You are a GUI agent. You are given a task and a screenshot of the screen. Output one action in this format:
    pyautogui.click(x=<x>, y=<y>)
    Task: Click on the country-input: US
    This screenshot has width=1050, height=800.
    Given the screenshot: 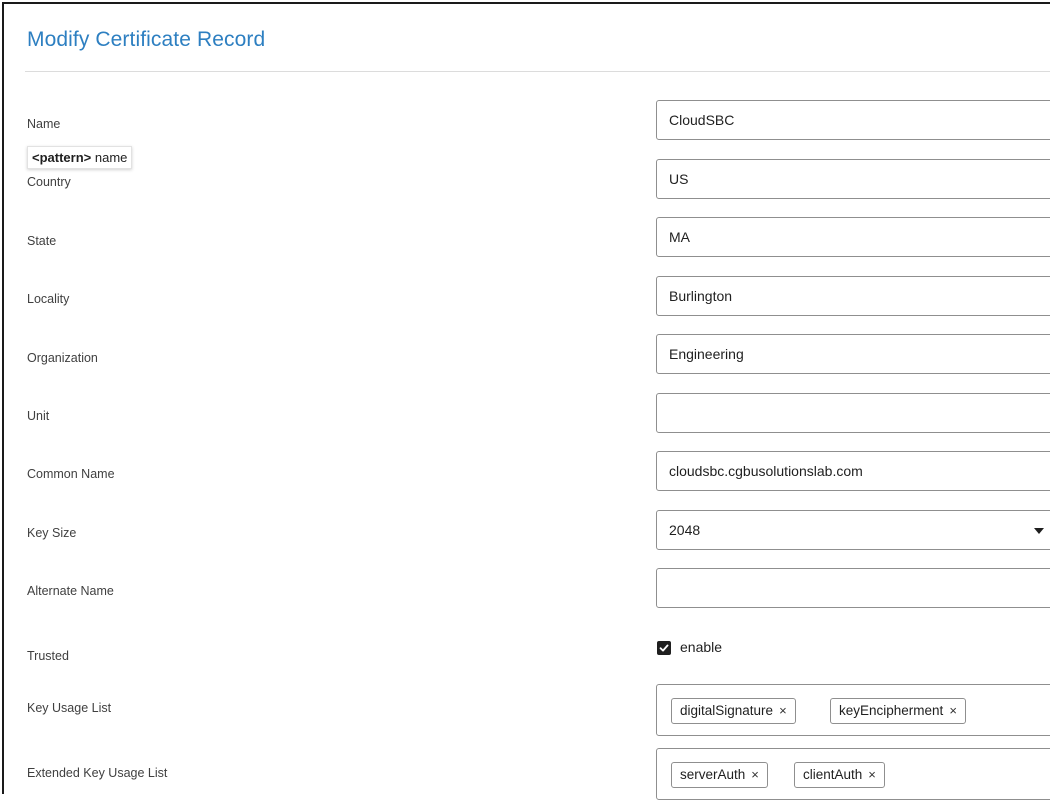 What is the action you would take?
    pyautogui.click(x=853, y=179)
    